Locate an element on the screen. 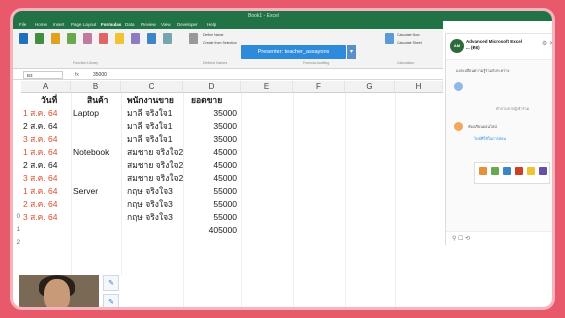  panel-window-icons: ⚙ ✕ is located at coordinates (547, 43).